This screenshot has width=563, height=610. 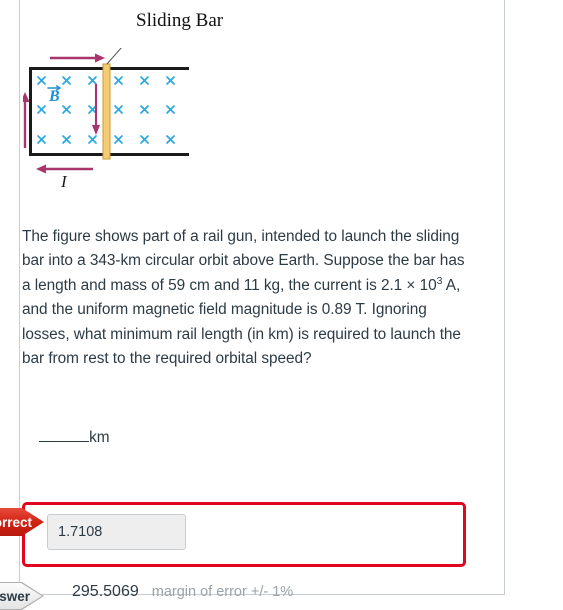 What do you see at coordinates (96, 130) in the screenshot?
I see `bar-current-arrowhead-icon` at bounding box center [96, 130].